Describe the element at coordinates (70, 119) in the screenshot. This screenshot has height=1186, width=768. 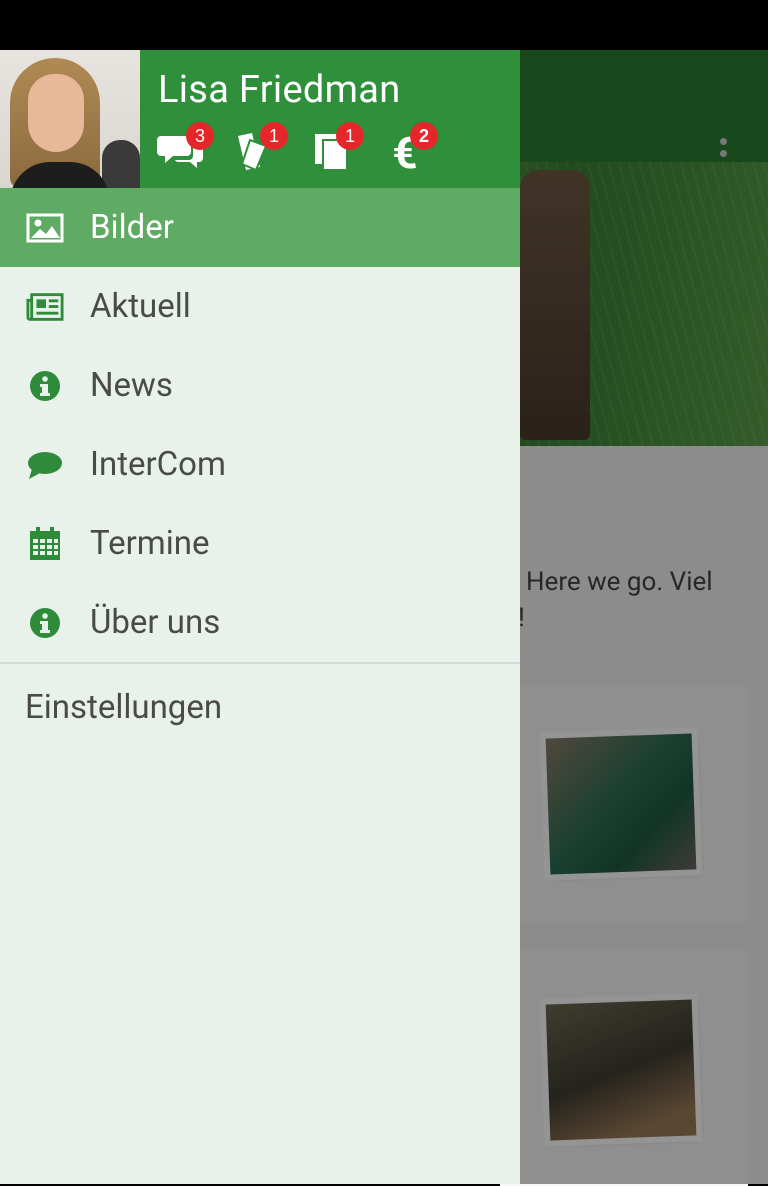
I see `avatar` at that location.